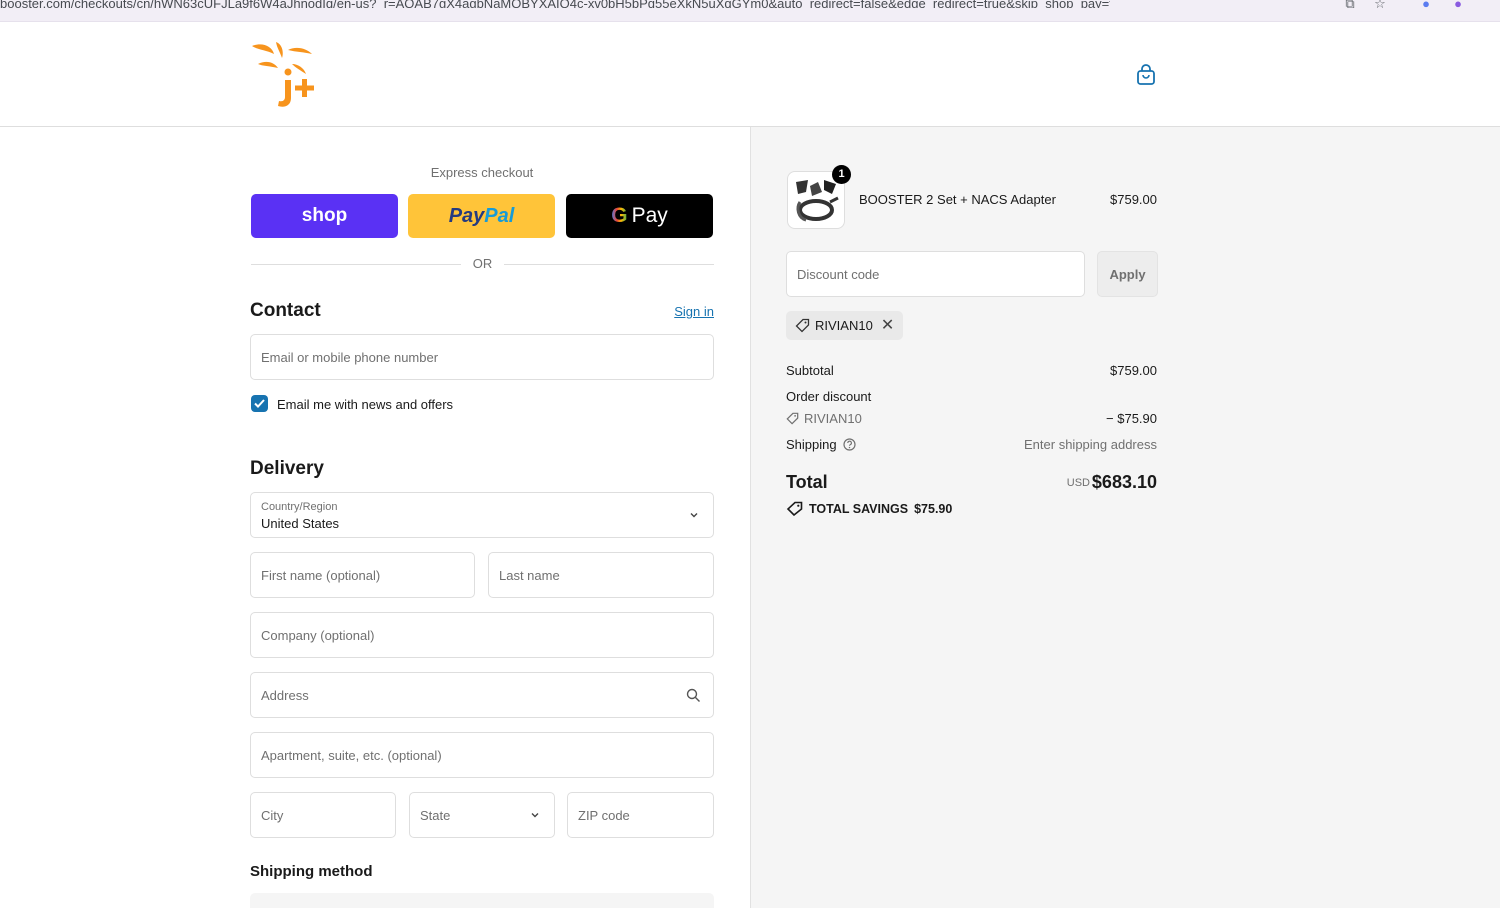  What do you see at coordinates (1380, 6) in the screenshot?
I see `bookmark-star-icon: ☆` at bounding box center [1380, 6].